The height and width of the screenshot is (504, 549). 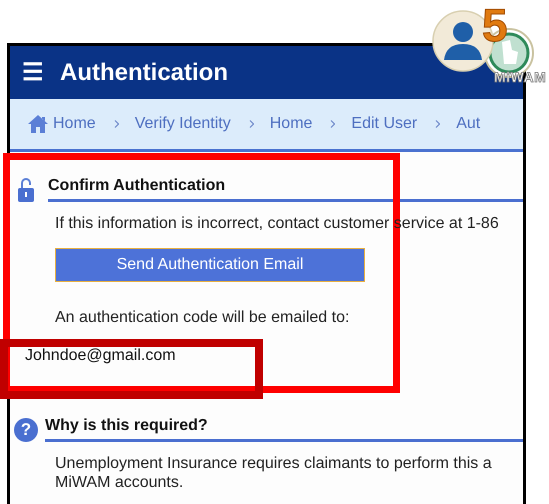 What do you see at coordinates (520, 77) in the screenshot?
I see `logo-text: MiWAM` at bounding box center [520, 77].